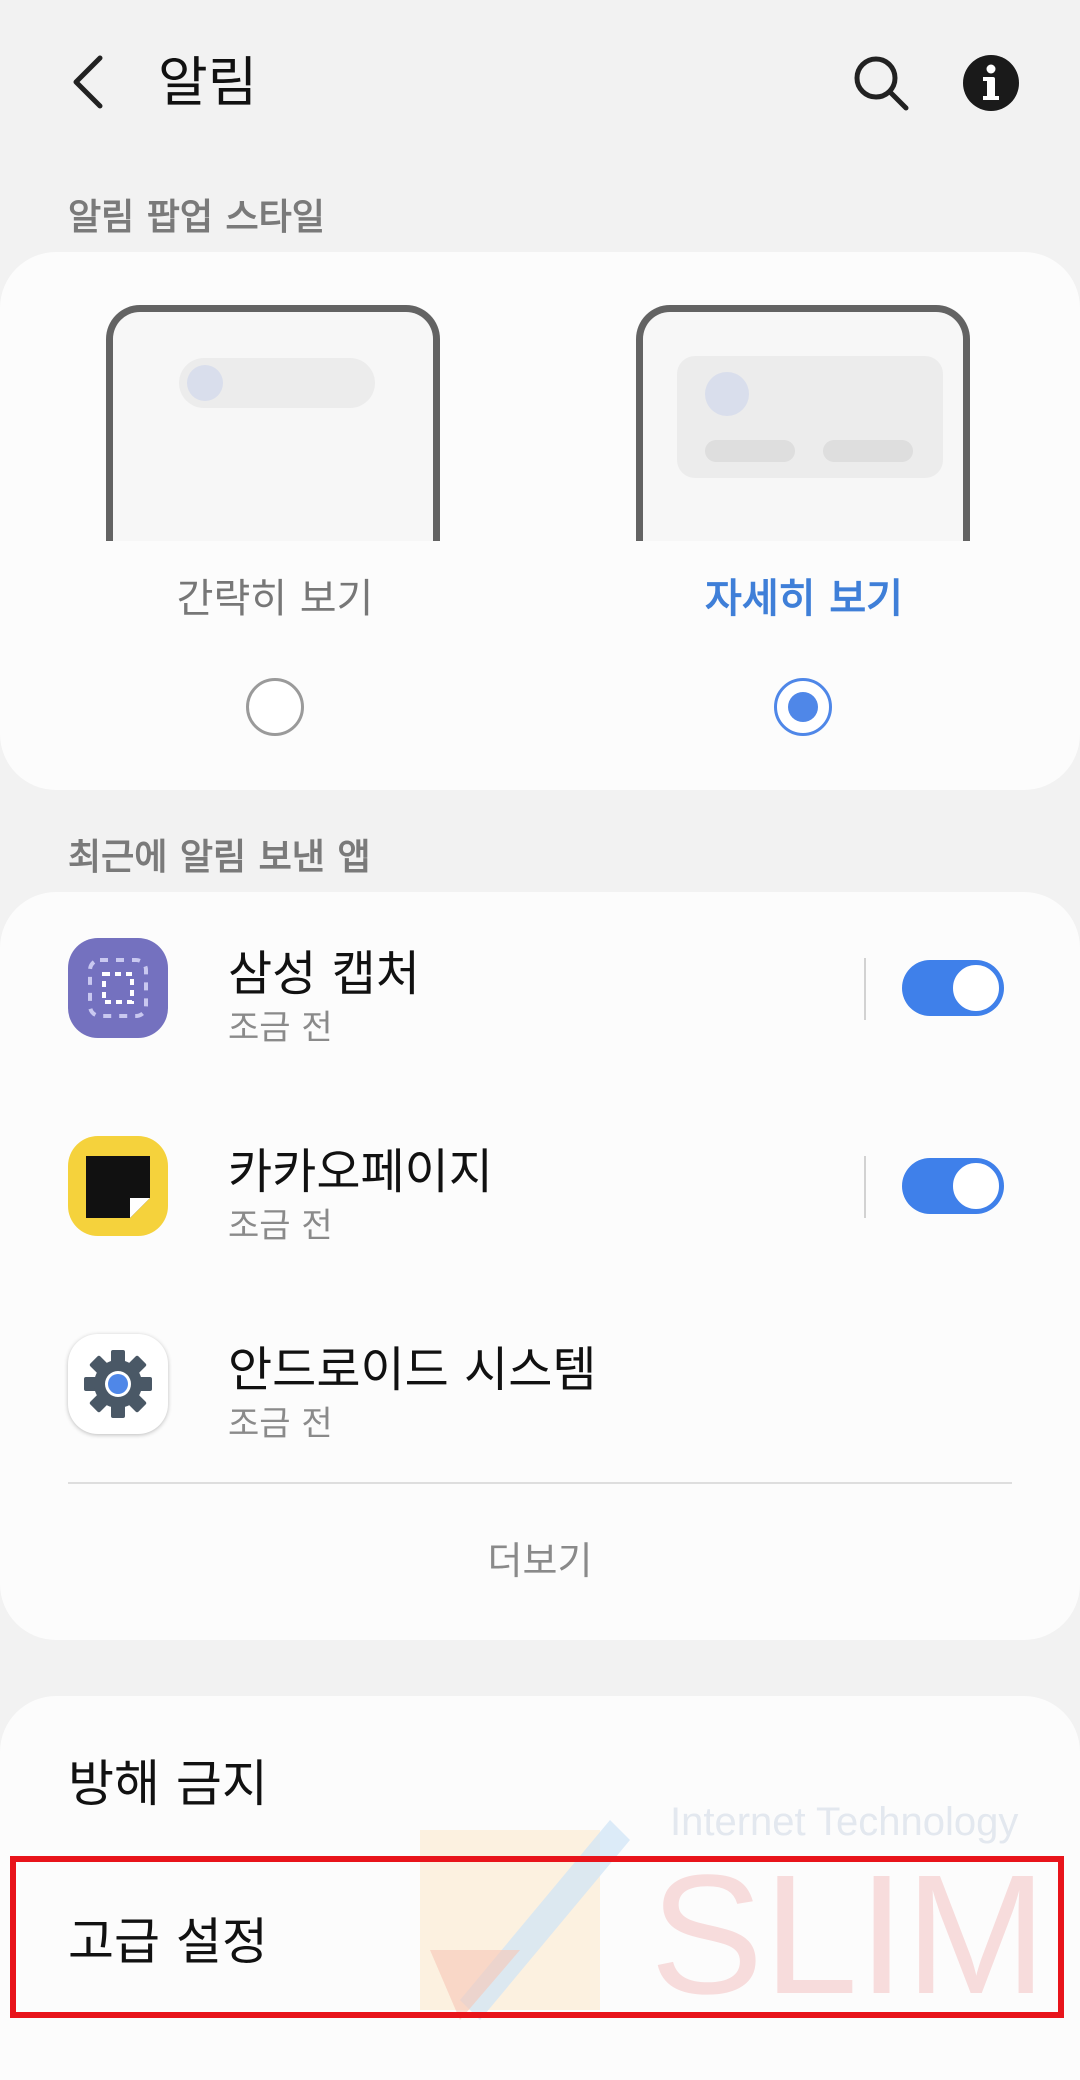  Describe the element at coordinates (277, 383) in the screenshot. I see `brief-preview-bar` at that location.